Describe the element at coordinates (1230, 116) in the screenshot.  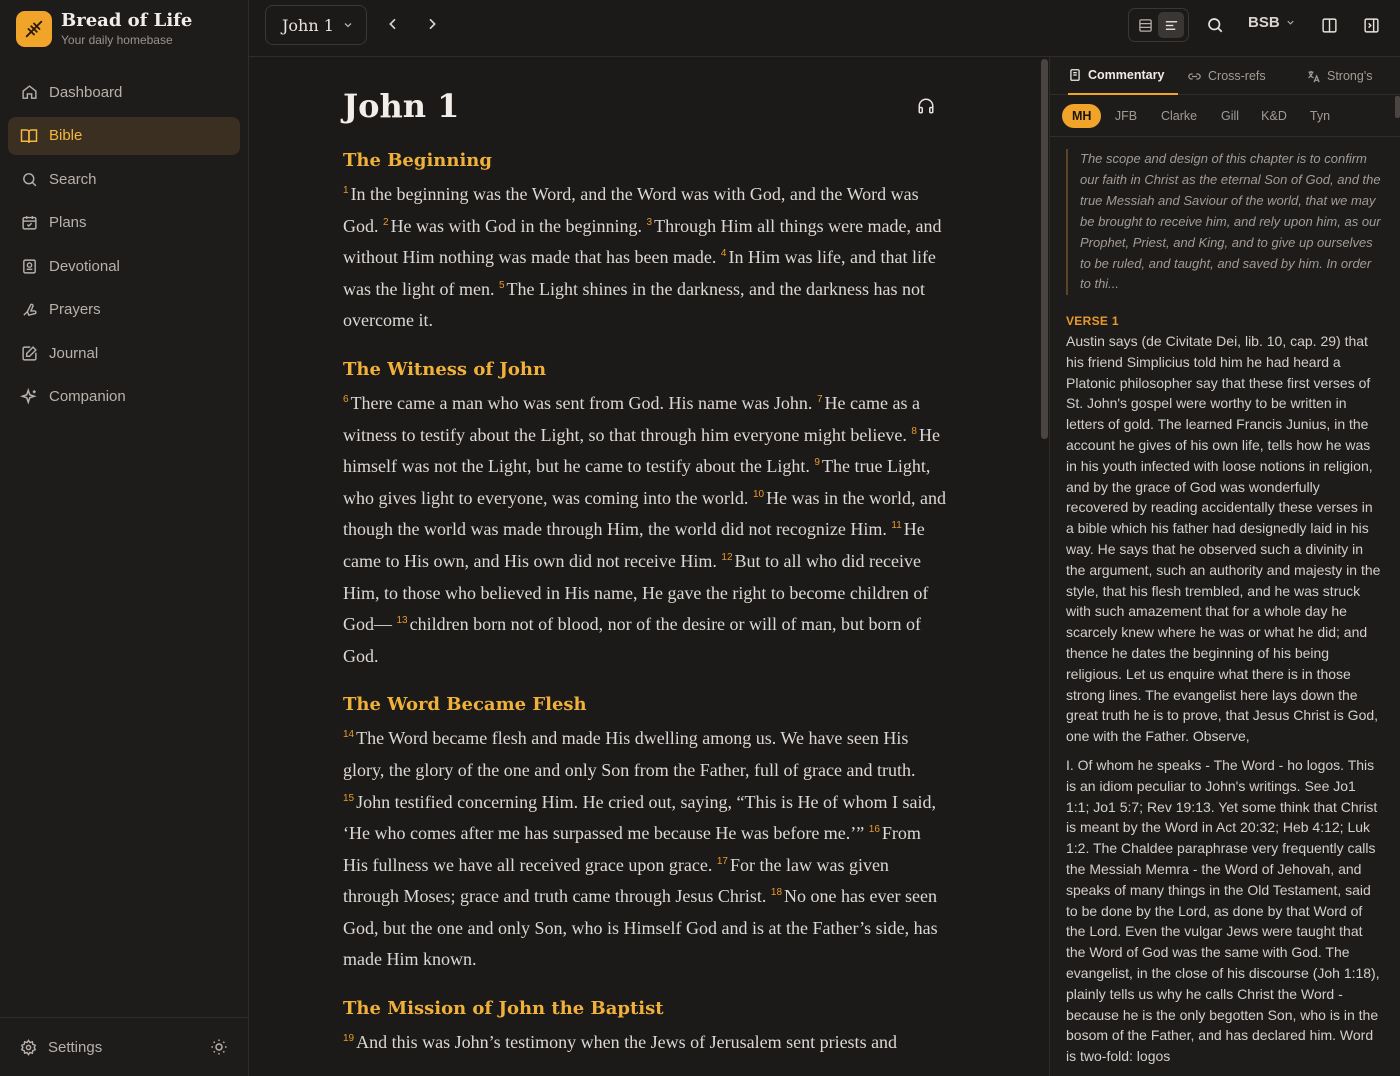
I see `source-tab-gill: Gill` at that location.